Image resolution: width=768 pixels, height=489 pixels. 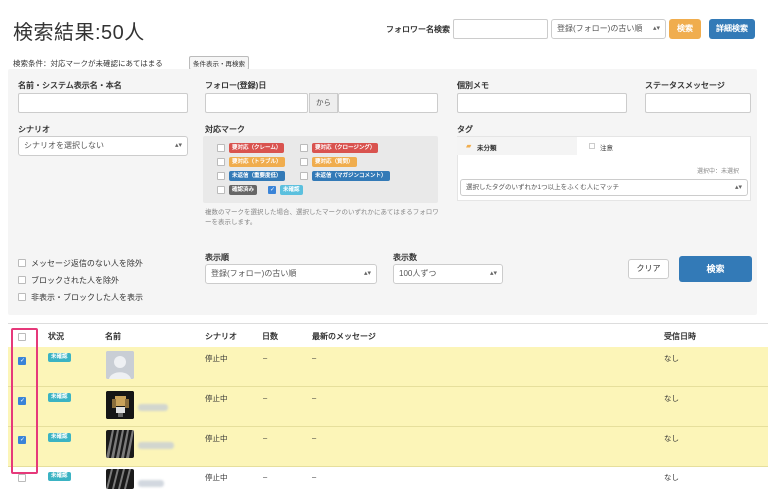 What do you see at coordinates (79, 33) in the screenshot?
I see `page-title: 検索結果:50人` at bounding box center [79, 33].